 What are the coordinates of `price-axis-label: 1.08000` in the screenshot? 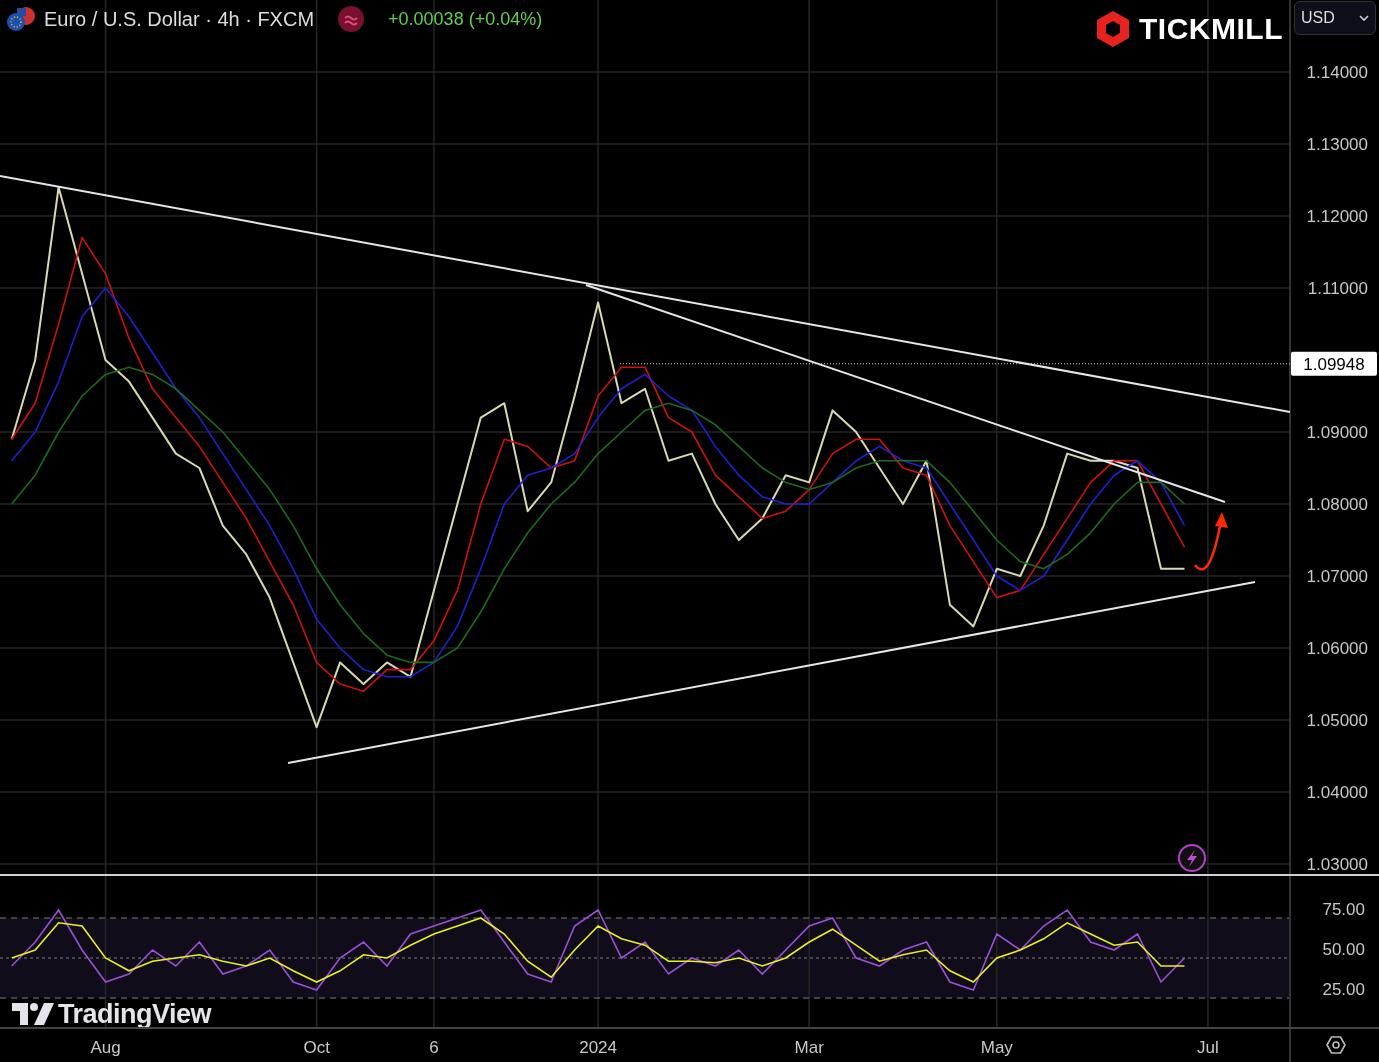 It's located at (1337, 504).